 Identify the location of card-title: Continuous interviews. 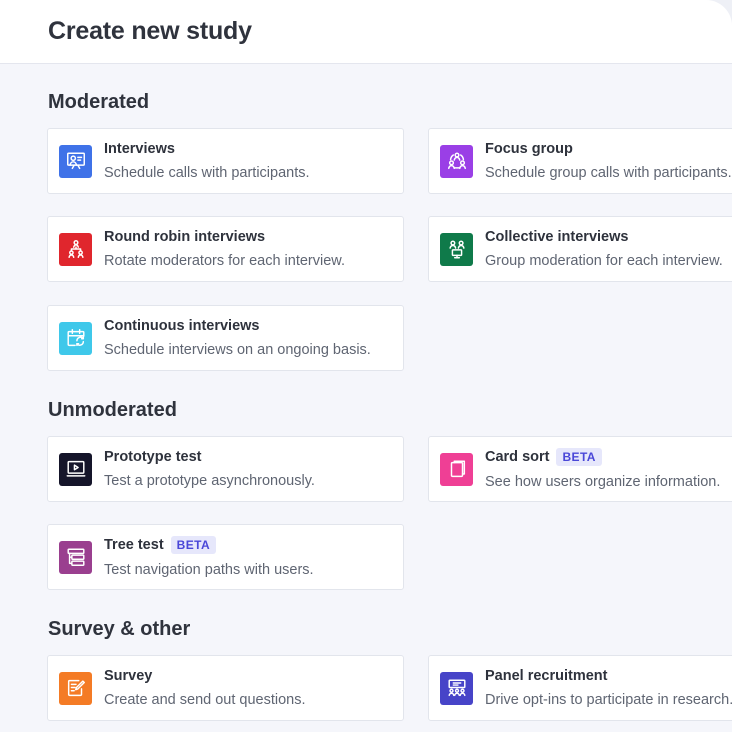
(182, 326).